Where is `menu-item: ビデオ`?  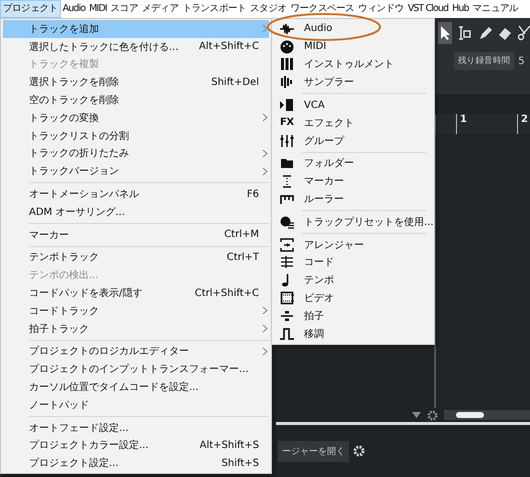 menu-item: ビデオ is located at coordinates (353, 298).